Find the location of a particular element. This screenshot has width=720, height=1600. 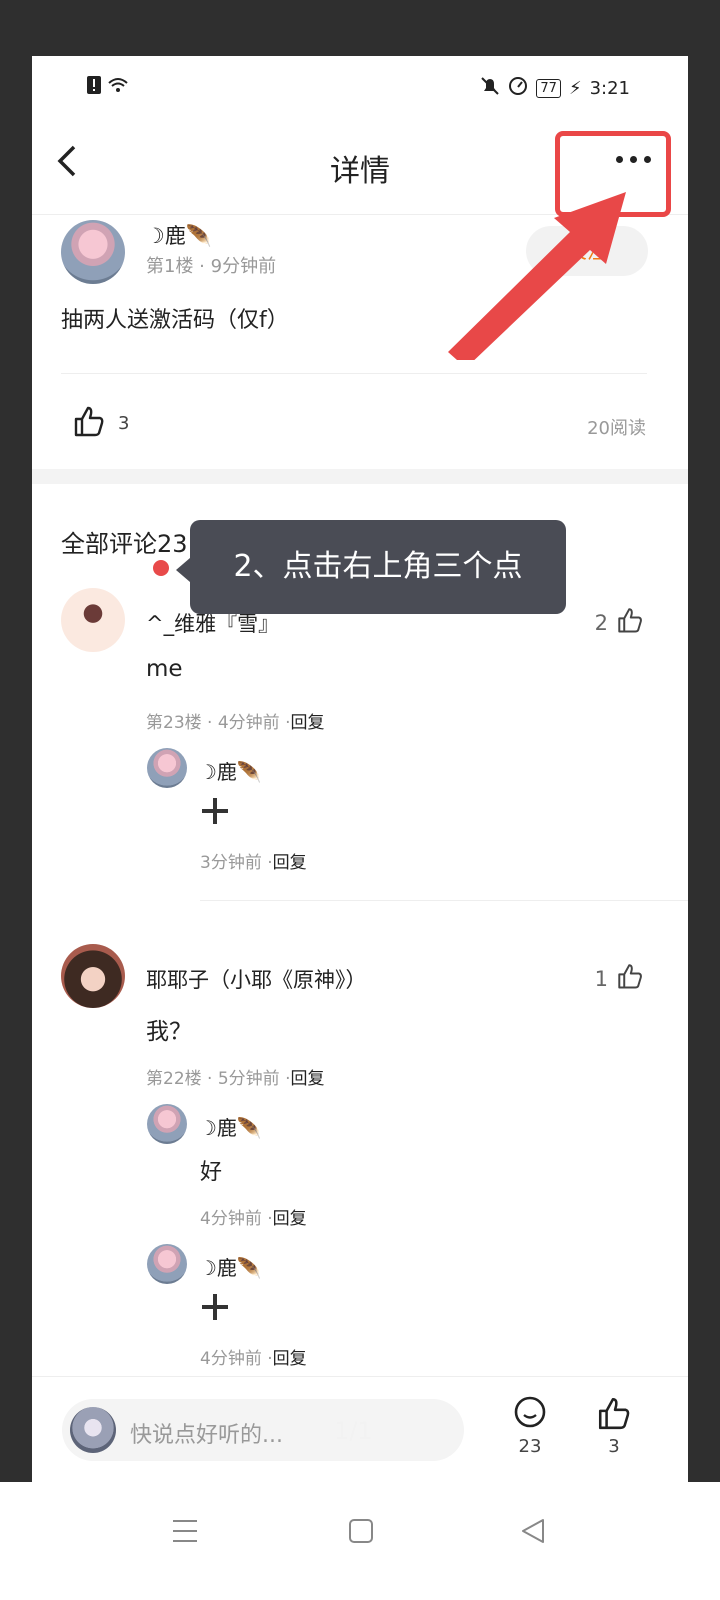

reply-meta: 3分钟前 ·回复 is located at coordinates (253, 860).